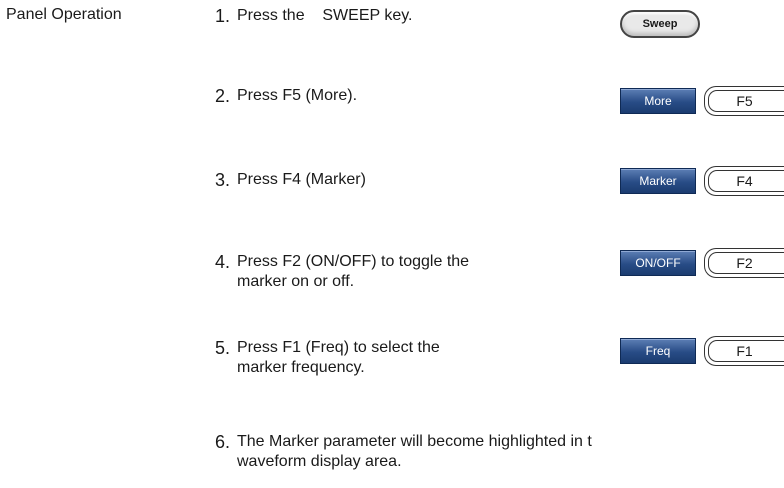 The width and height of the screenshot is (784, 488). I want to click on step-number: 2., so click(223, 96).